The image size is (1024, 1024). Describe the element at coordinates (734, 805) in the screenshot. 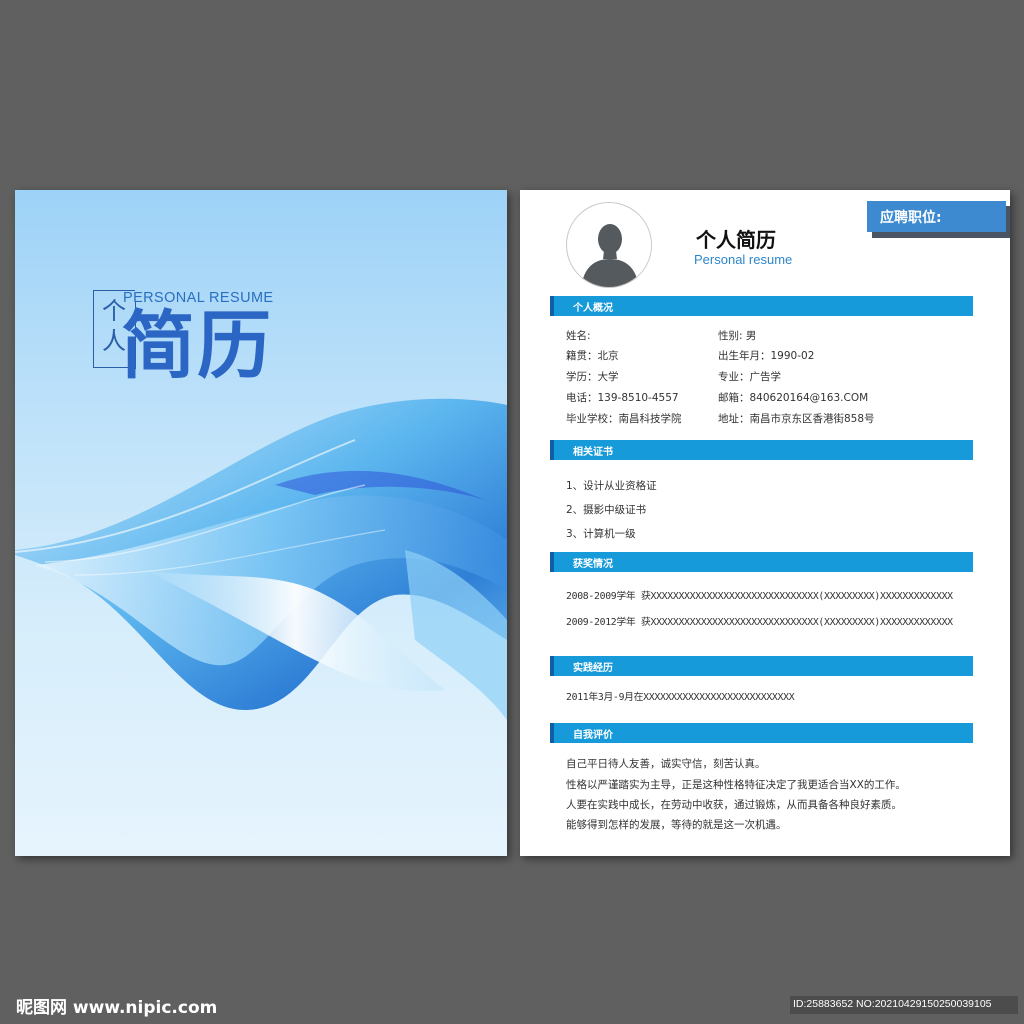

I see `evaluation-line: 人要在实践中成长，在劳动中收获，通过锻炼，从而具备各种良好素质。` at that location.